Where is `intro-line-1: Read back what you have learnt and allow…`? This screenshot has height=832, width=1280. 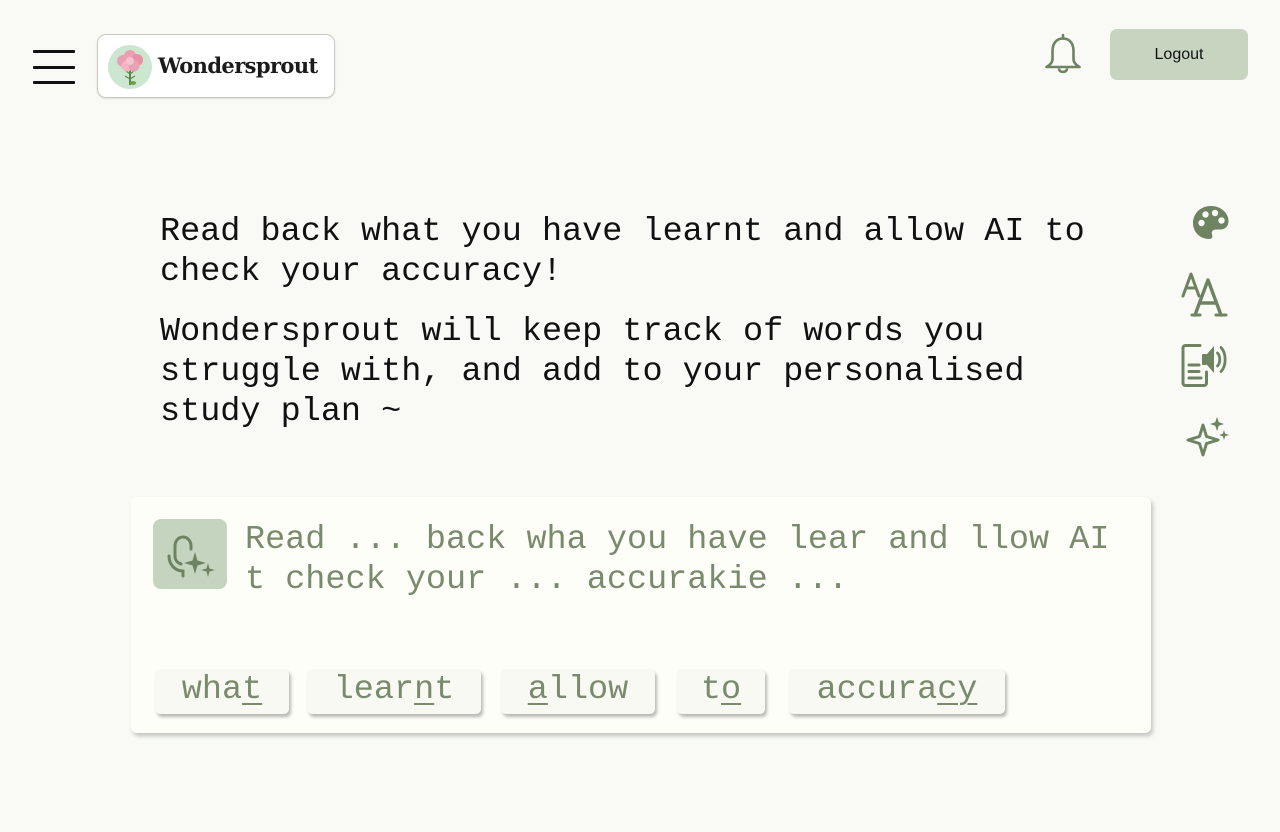 intro-line-1: Read back what you have learnt and allow… is located at coordinates (622, 252).